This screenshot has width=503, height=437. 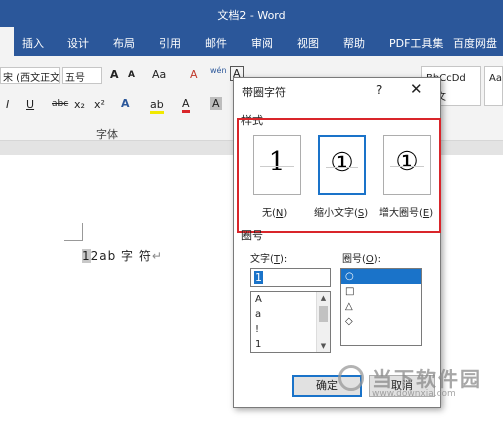 What do you see at coordinates (406, 211) in the screenshot?
I see `style-enlarge-label: 增大圈号(E)` at bounding box center [406, 211].